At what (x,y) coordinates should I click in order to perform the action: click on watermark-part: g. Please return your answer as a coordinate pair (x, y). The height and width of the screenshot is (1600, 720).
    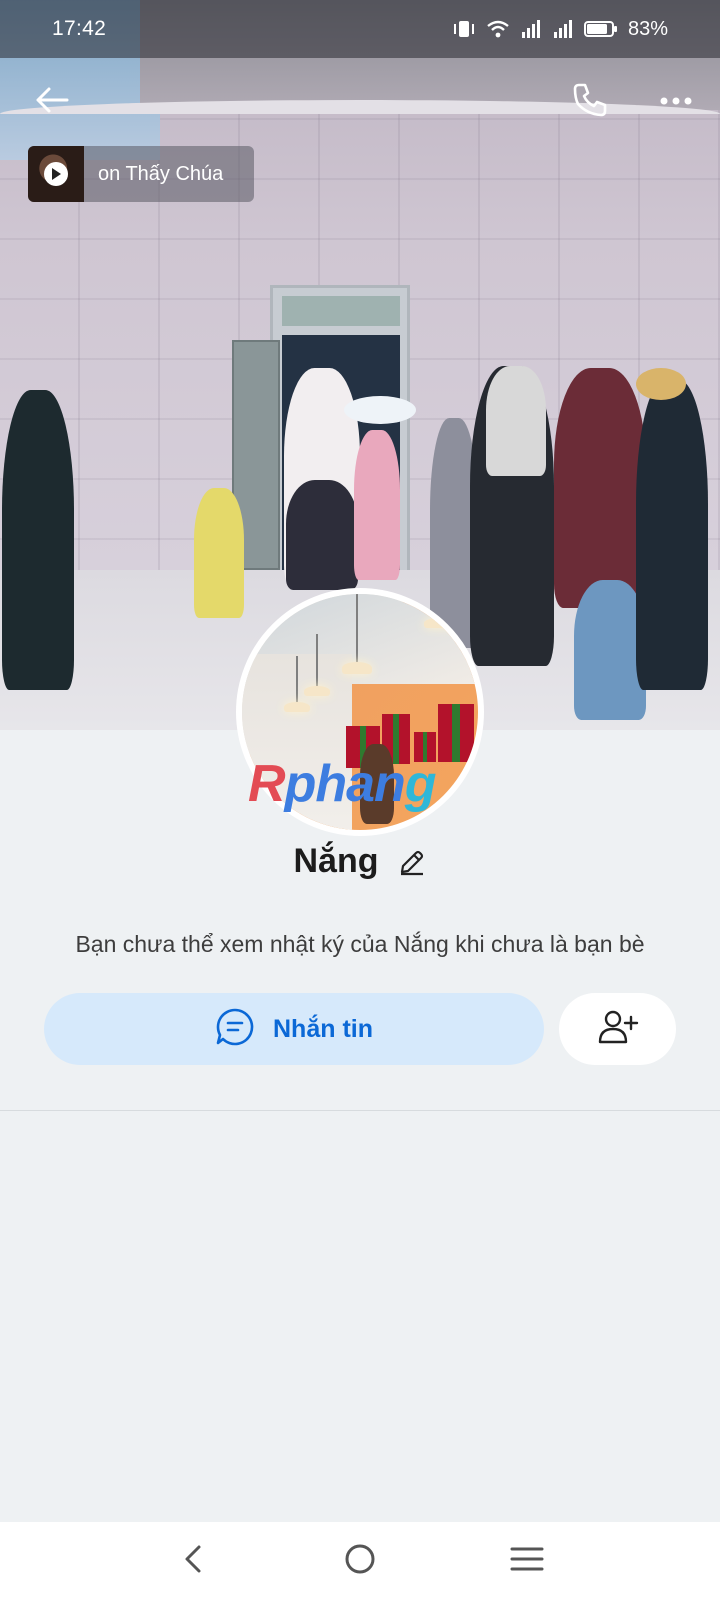
    Looking at the image, I should click on (420, 784).